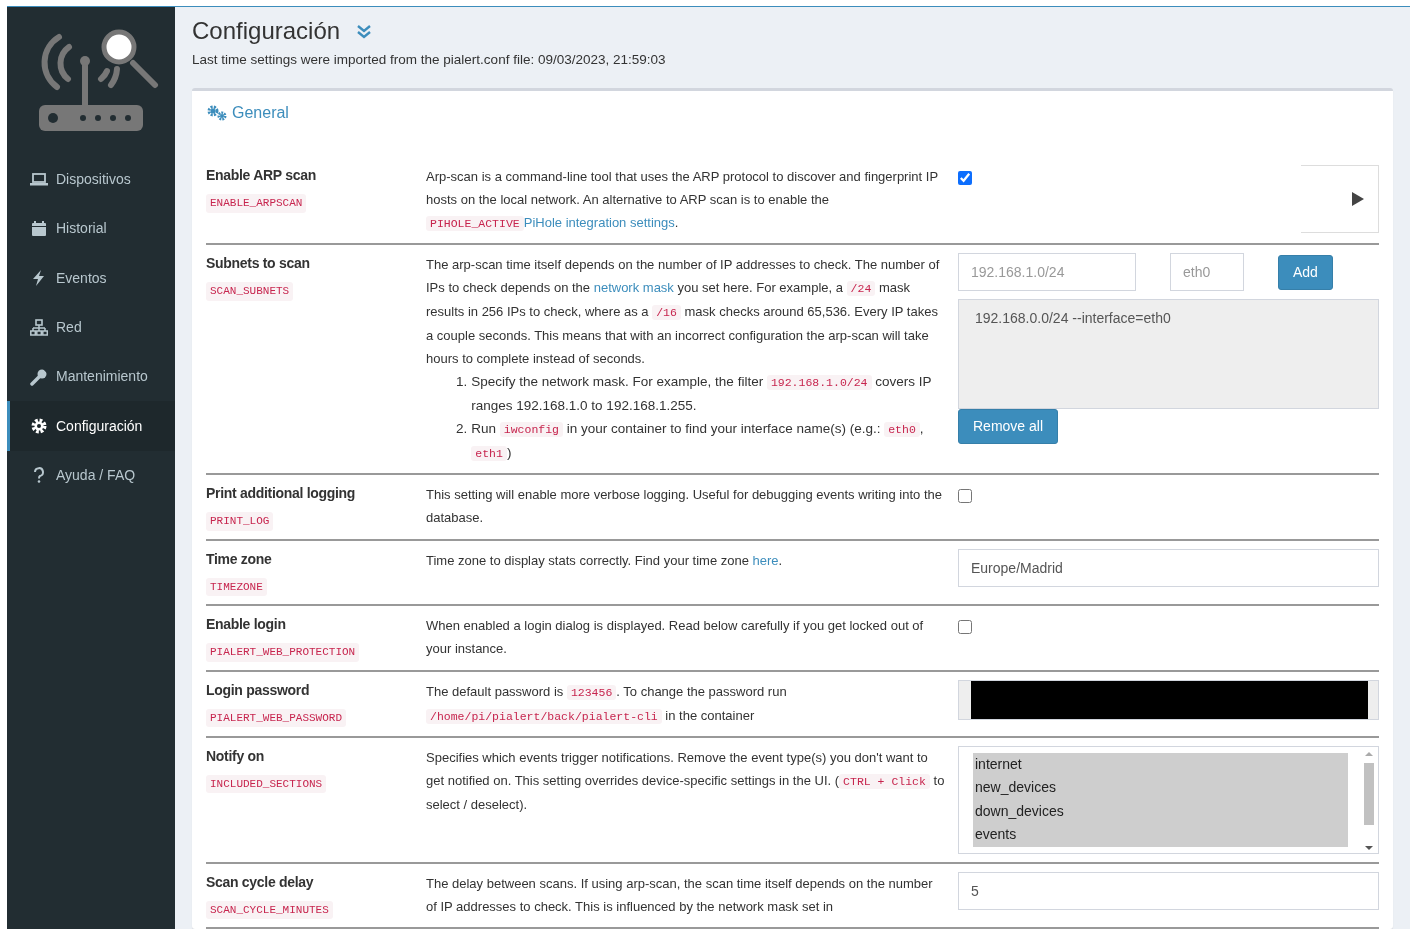 The image size is (1410, 929). I want to click on setting-label: Enable login, so click(246, 625).